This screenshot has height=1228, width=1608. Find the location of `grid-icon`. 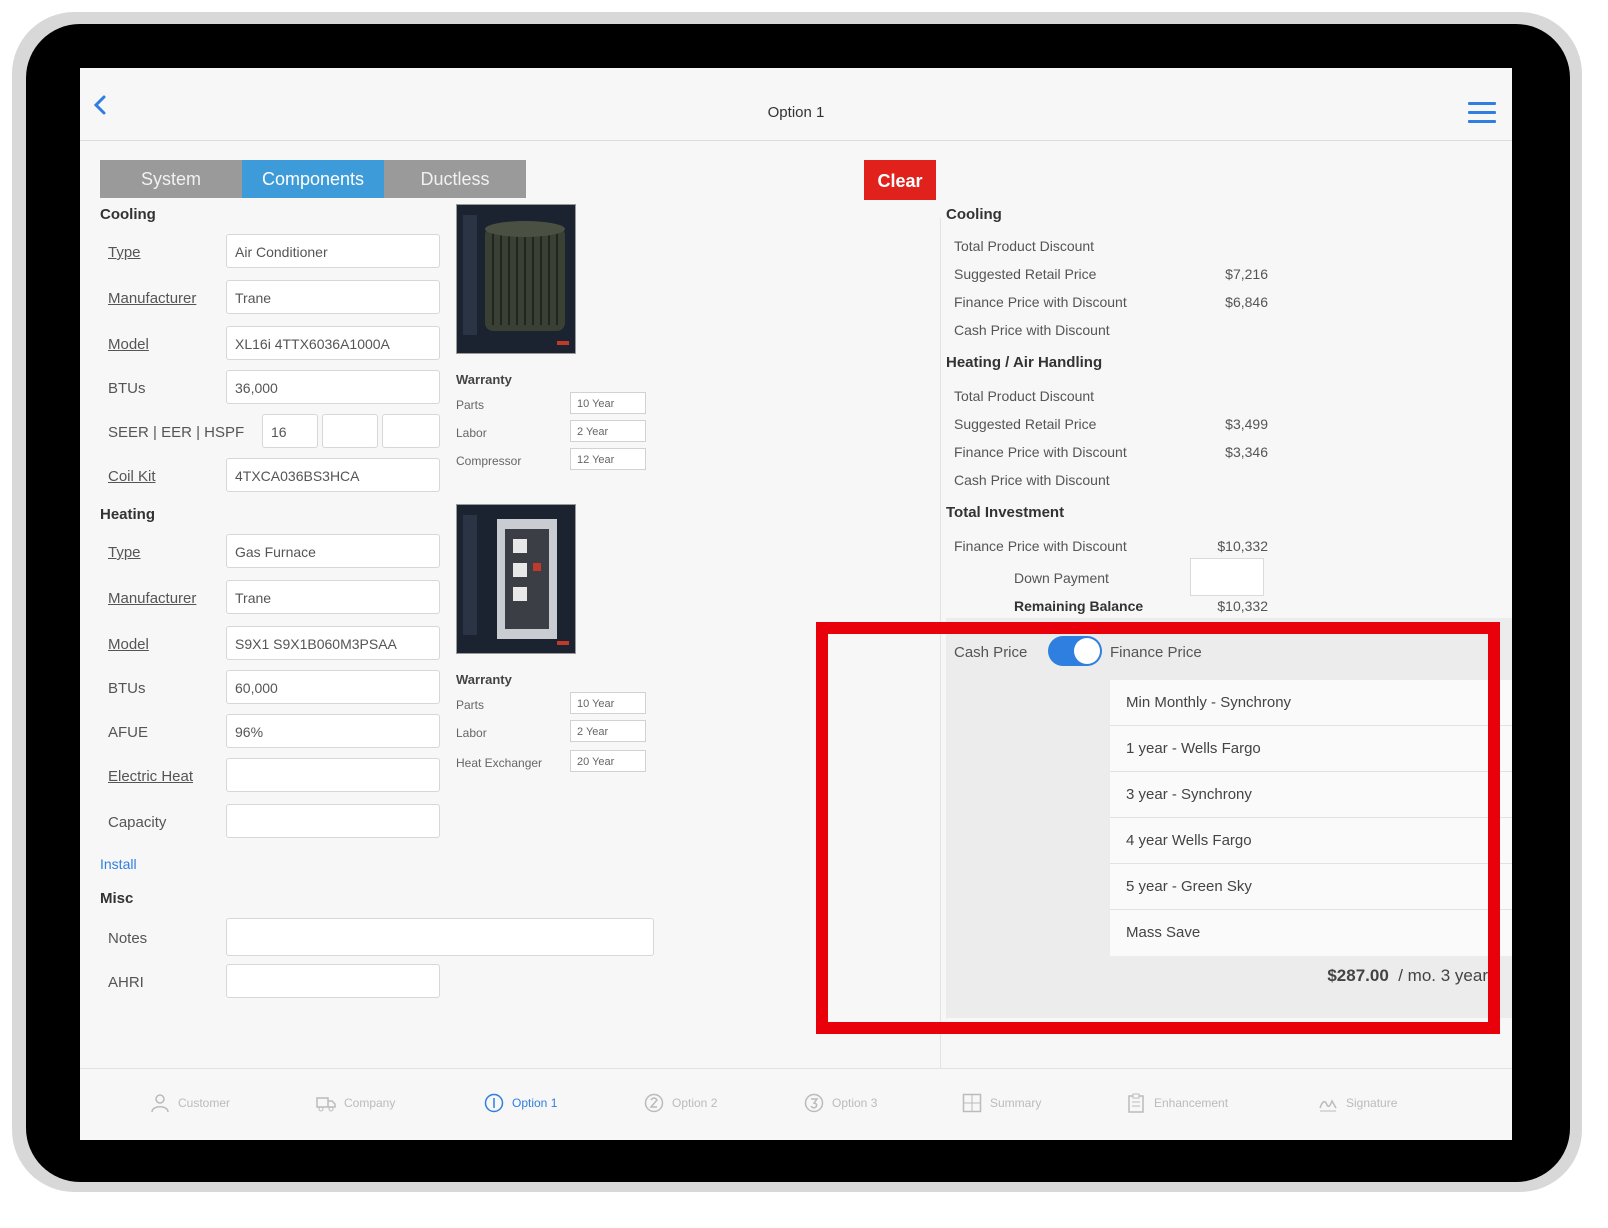

grid-icon is located at coordinates (972, 1103).